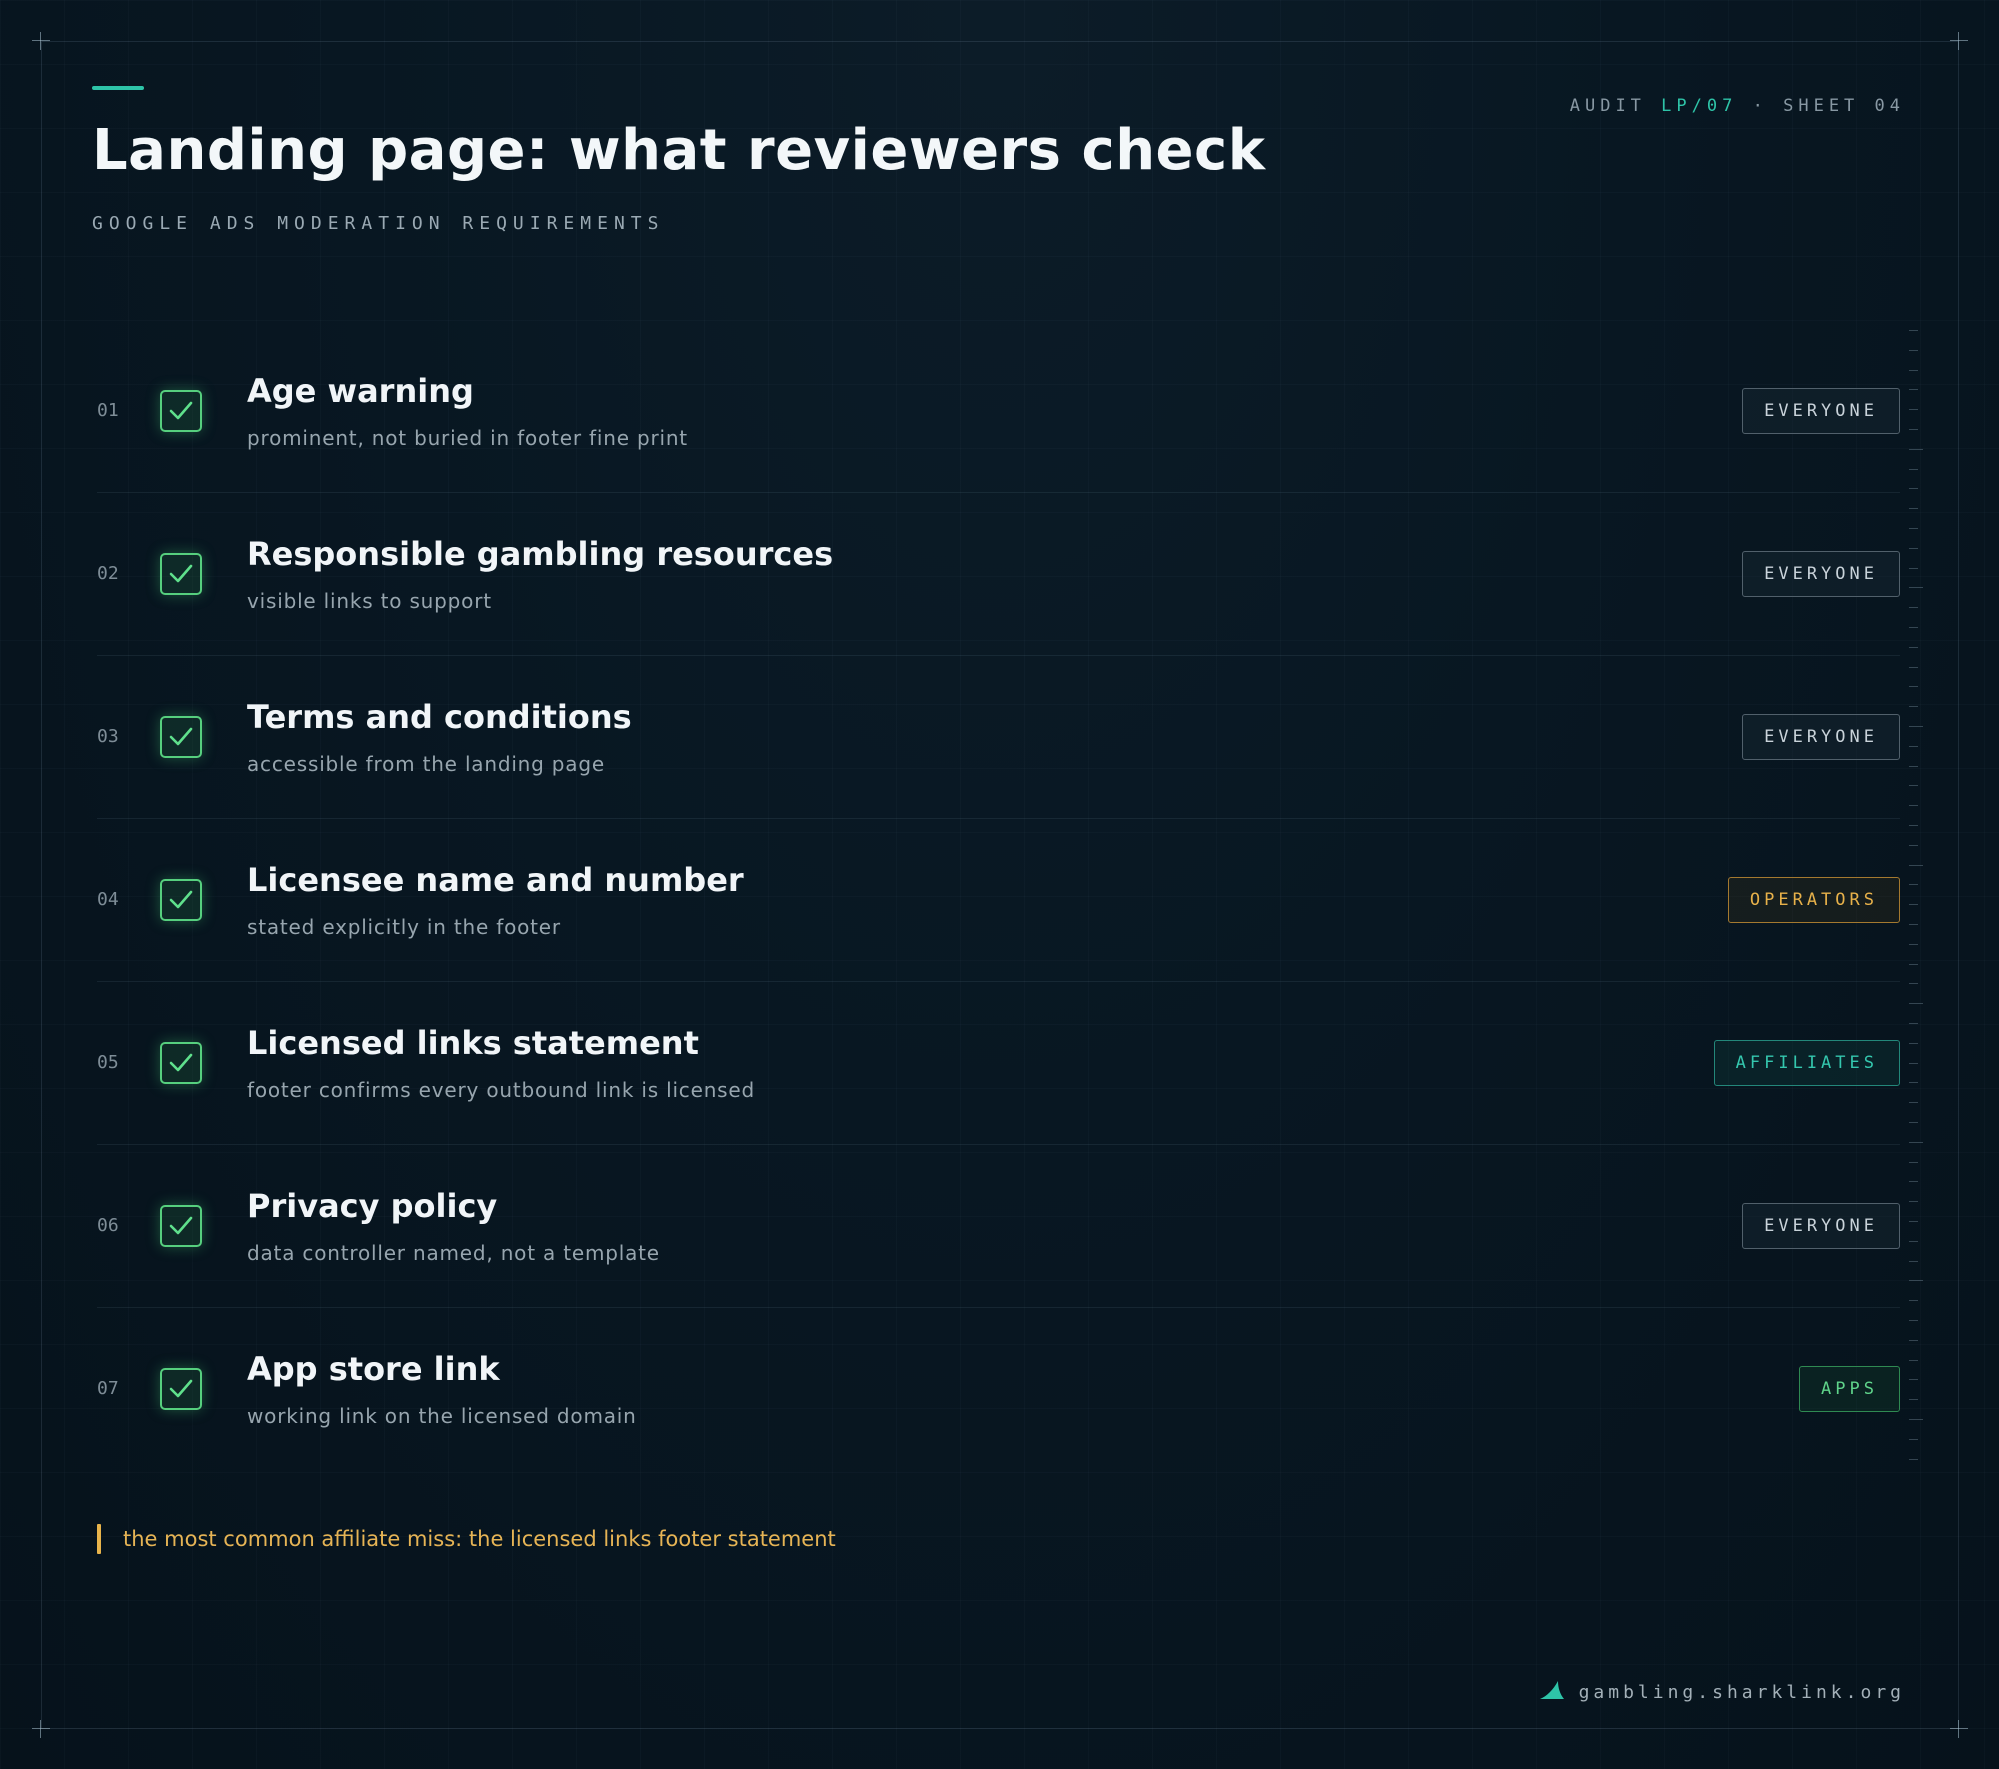 This screenshot has height=1769, width=1999. Describe the element at coordinates (118, 88) in the screenshot. I see `title-accent-bar` at that location.